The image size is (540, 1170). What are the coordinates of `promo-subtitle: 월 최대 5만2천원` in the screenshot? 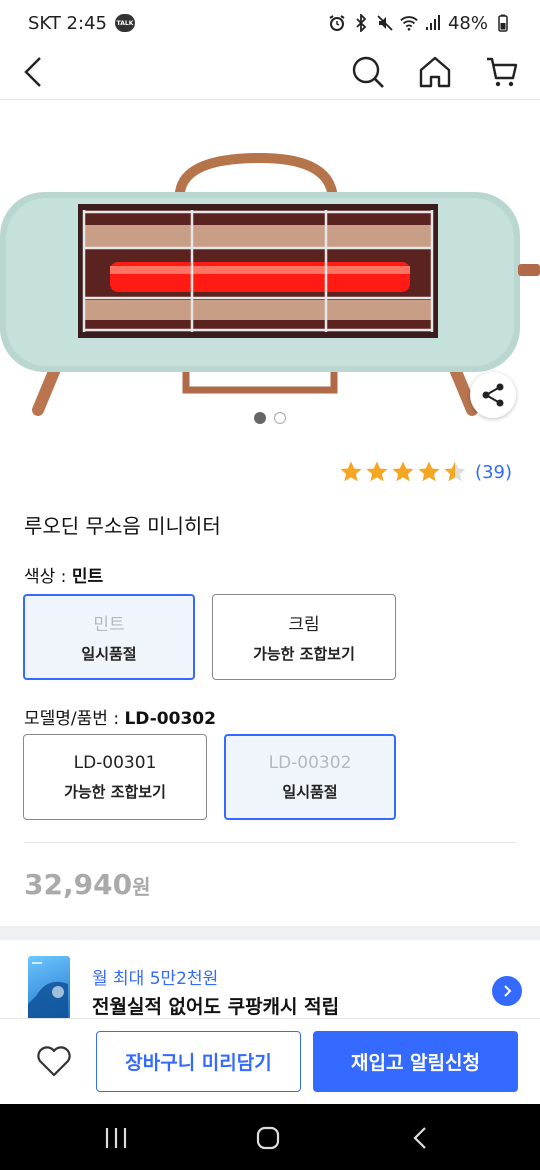 It's located at (155, 979).